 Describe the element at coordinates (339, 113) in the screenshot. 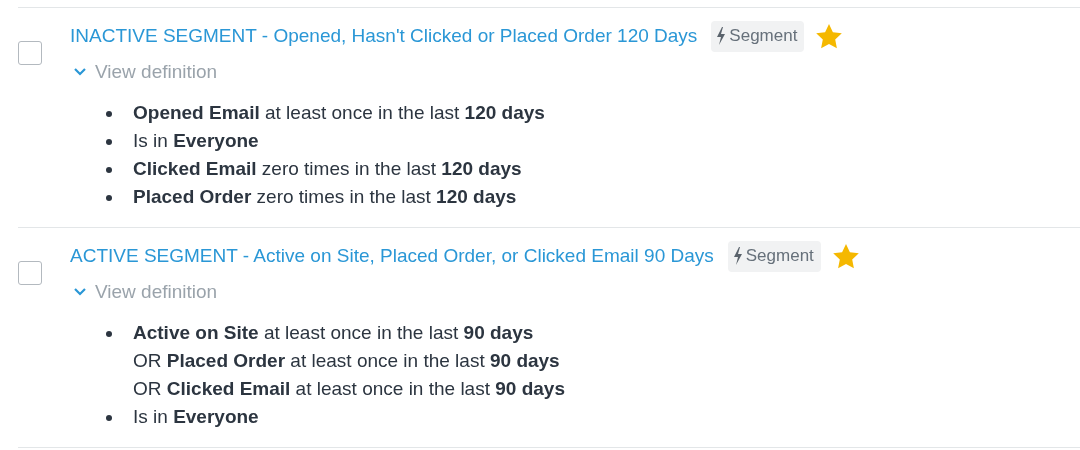

I see `definition-line: Opened Email at least once in the last 120 days` at that location.